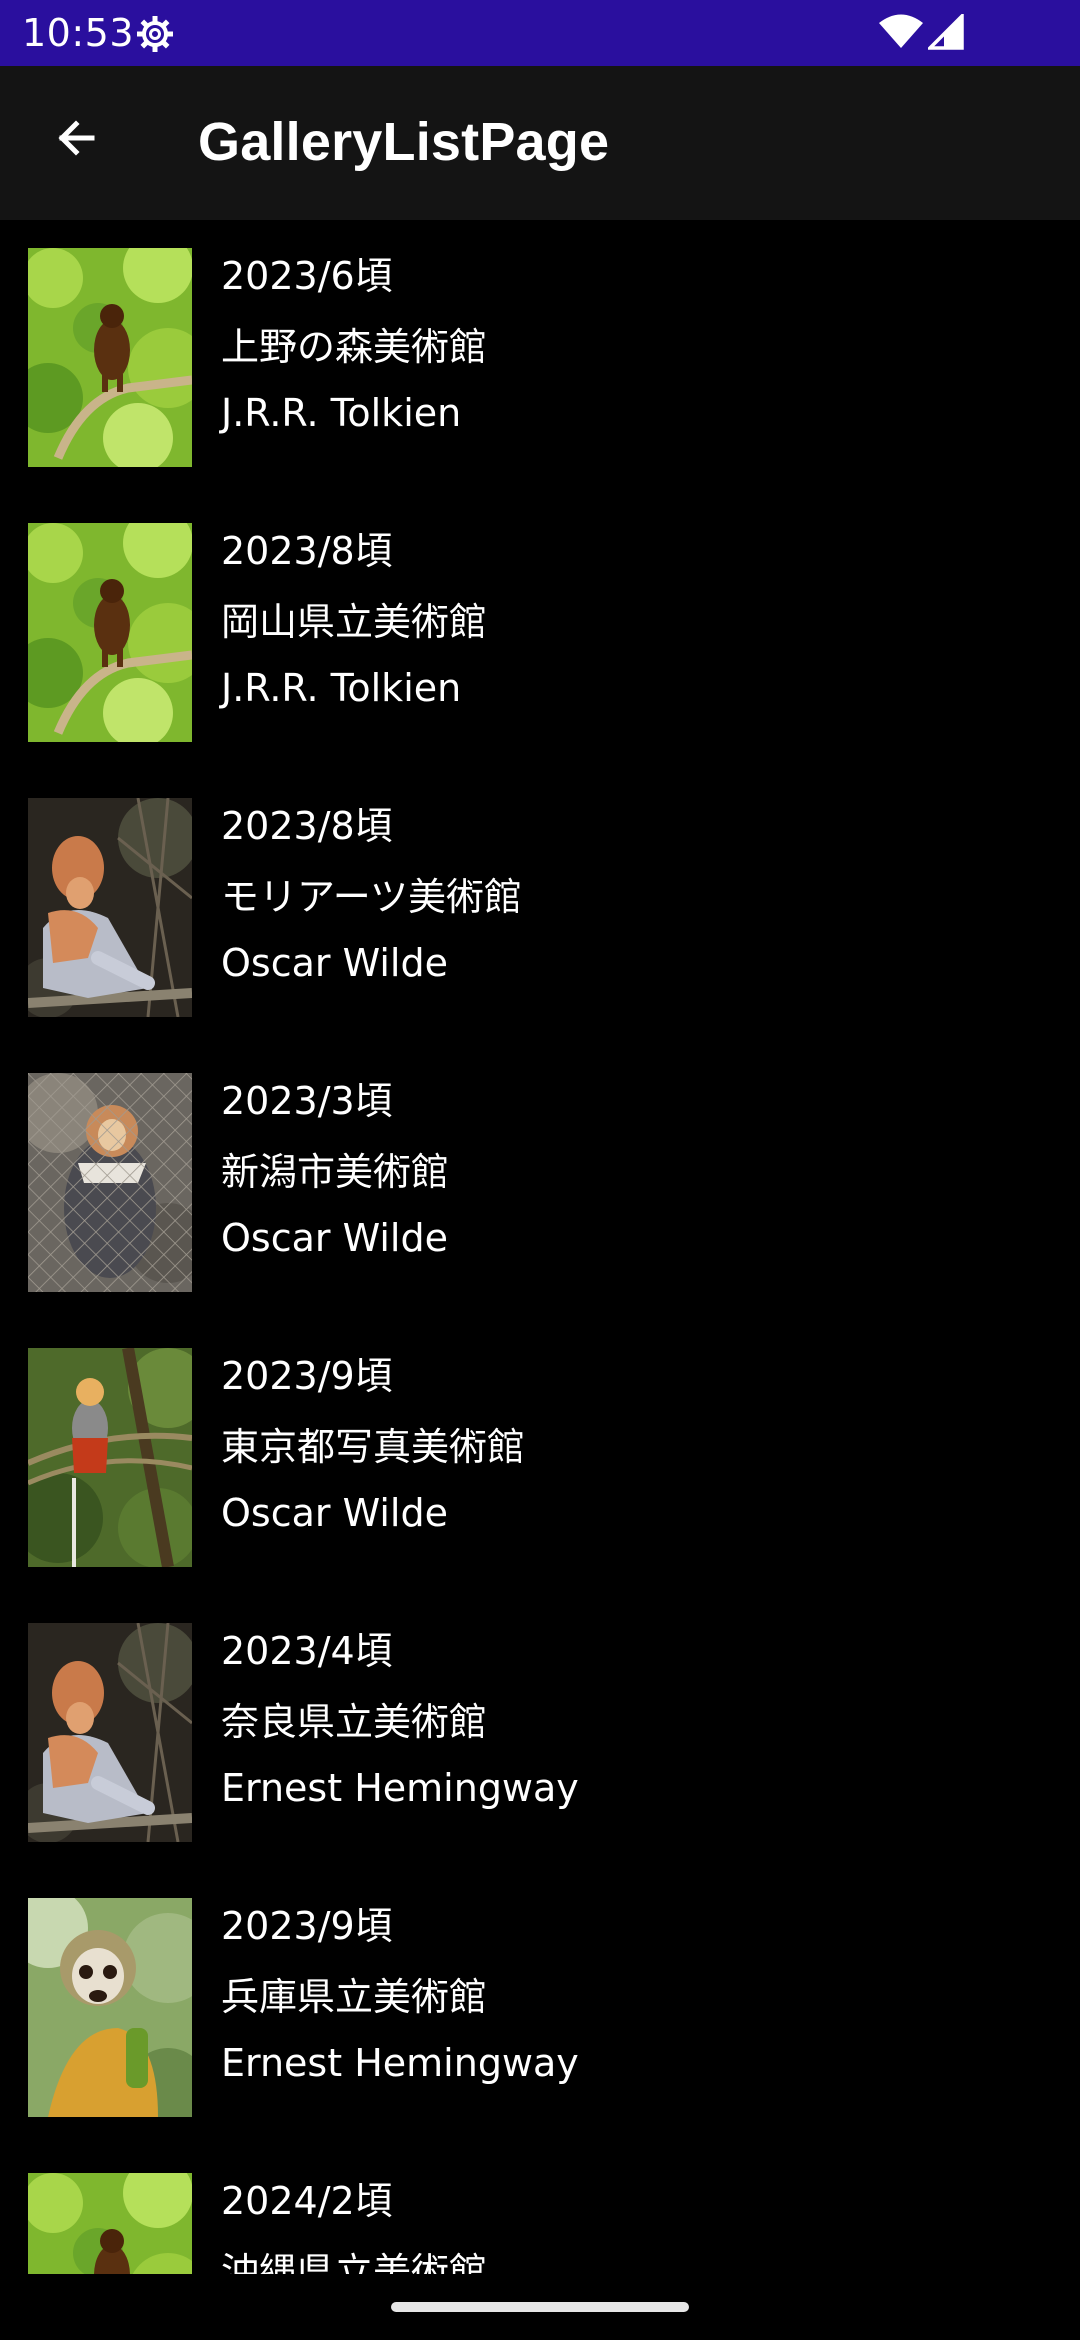 This screenshot has width=1080, height=2340. What do you see at coordinates (354, 1997) in the screenshot?
I see `item-museum: 兵庫県立美術館` at bounding box center [354, 1997].